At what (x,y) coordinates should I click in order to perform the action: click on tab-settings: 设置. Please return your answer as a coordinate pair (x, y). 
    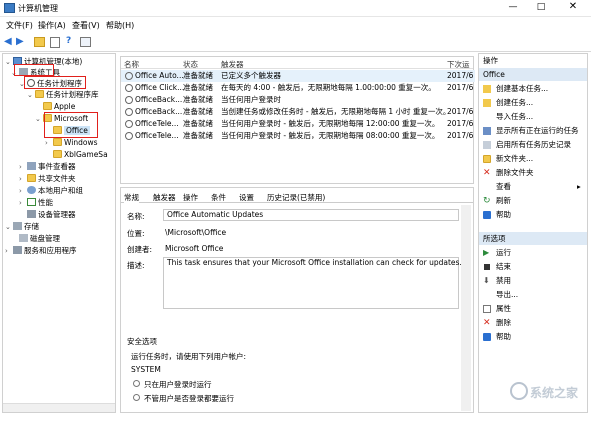
    Looking at the image, I should click on (246, 197).